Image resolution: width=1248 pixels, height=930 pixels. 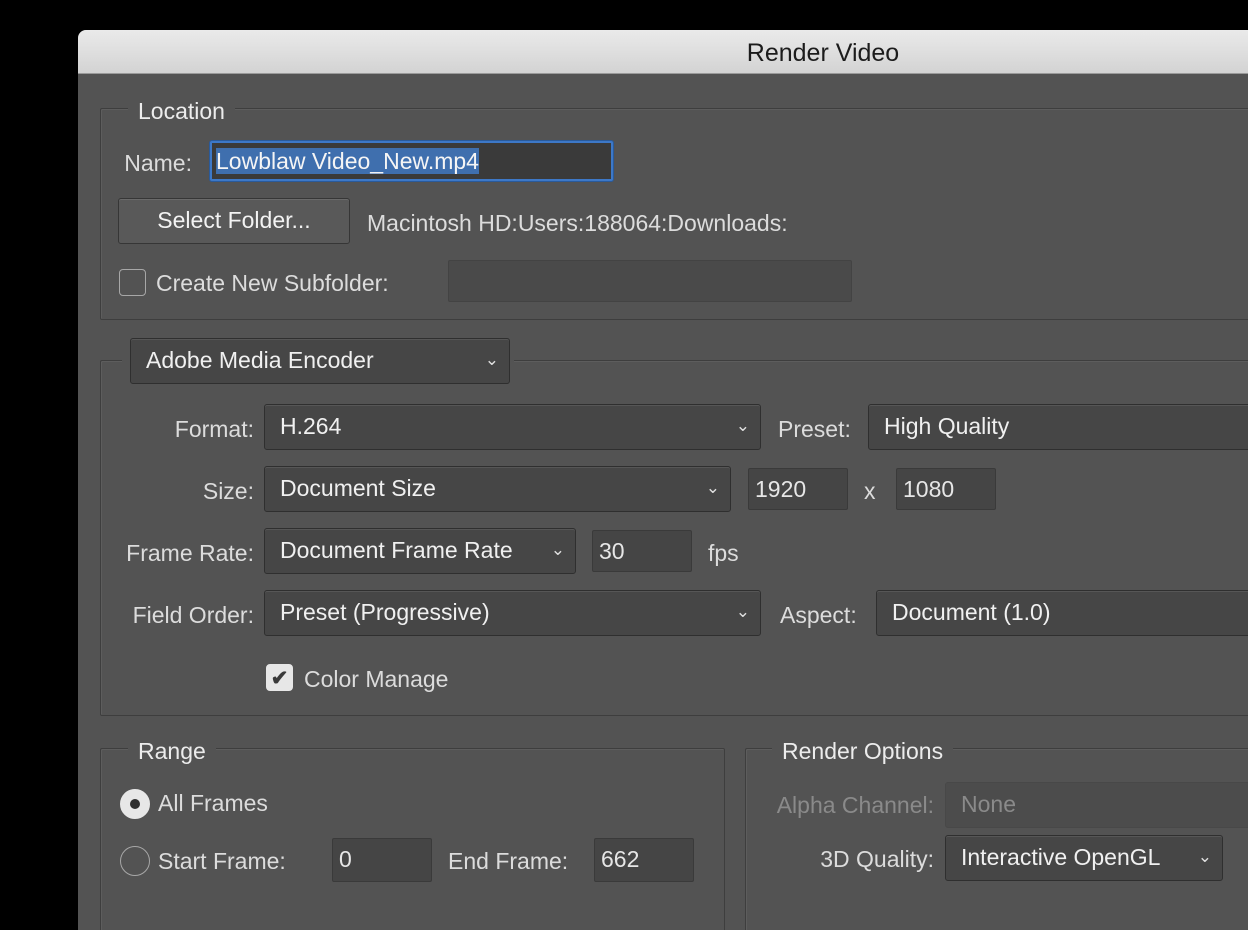 What do you see at coordinates (512, 427) in the screenshot?
I see `format-select: H.264 ⌄` at bounding box center [512, 427].